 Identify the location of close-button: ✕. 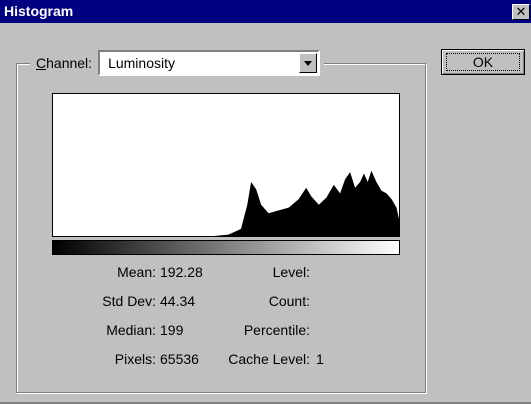
(521, 12).